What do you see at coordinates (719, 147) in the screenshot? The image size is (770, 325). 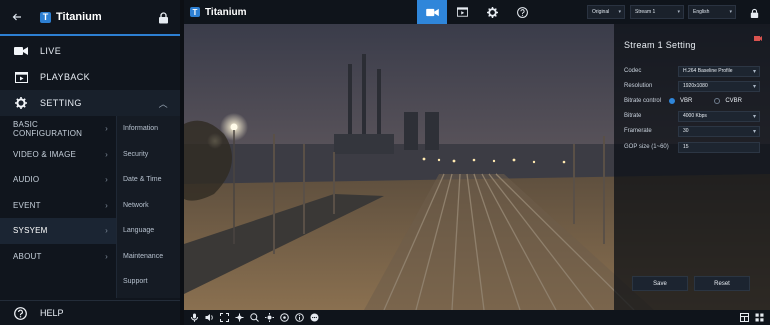 I see `gop-input: 15` at bounding box center [719, 147].